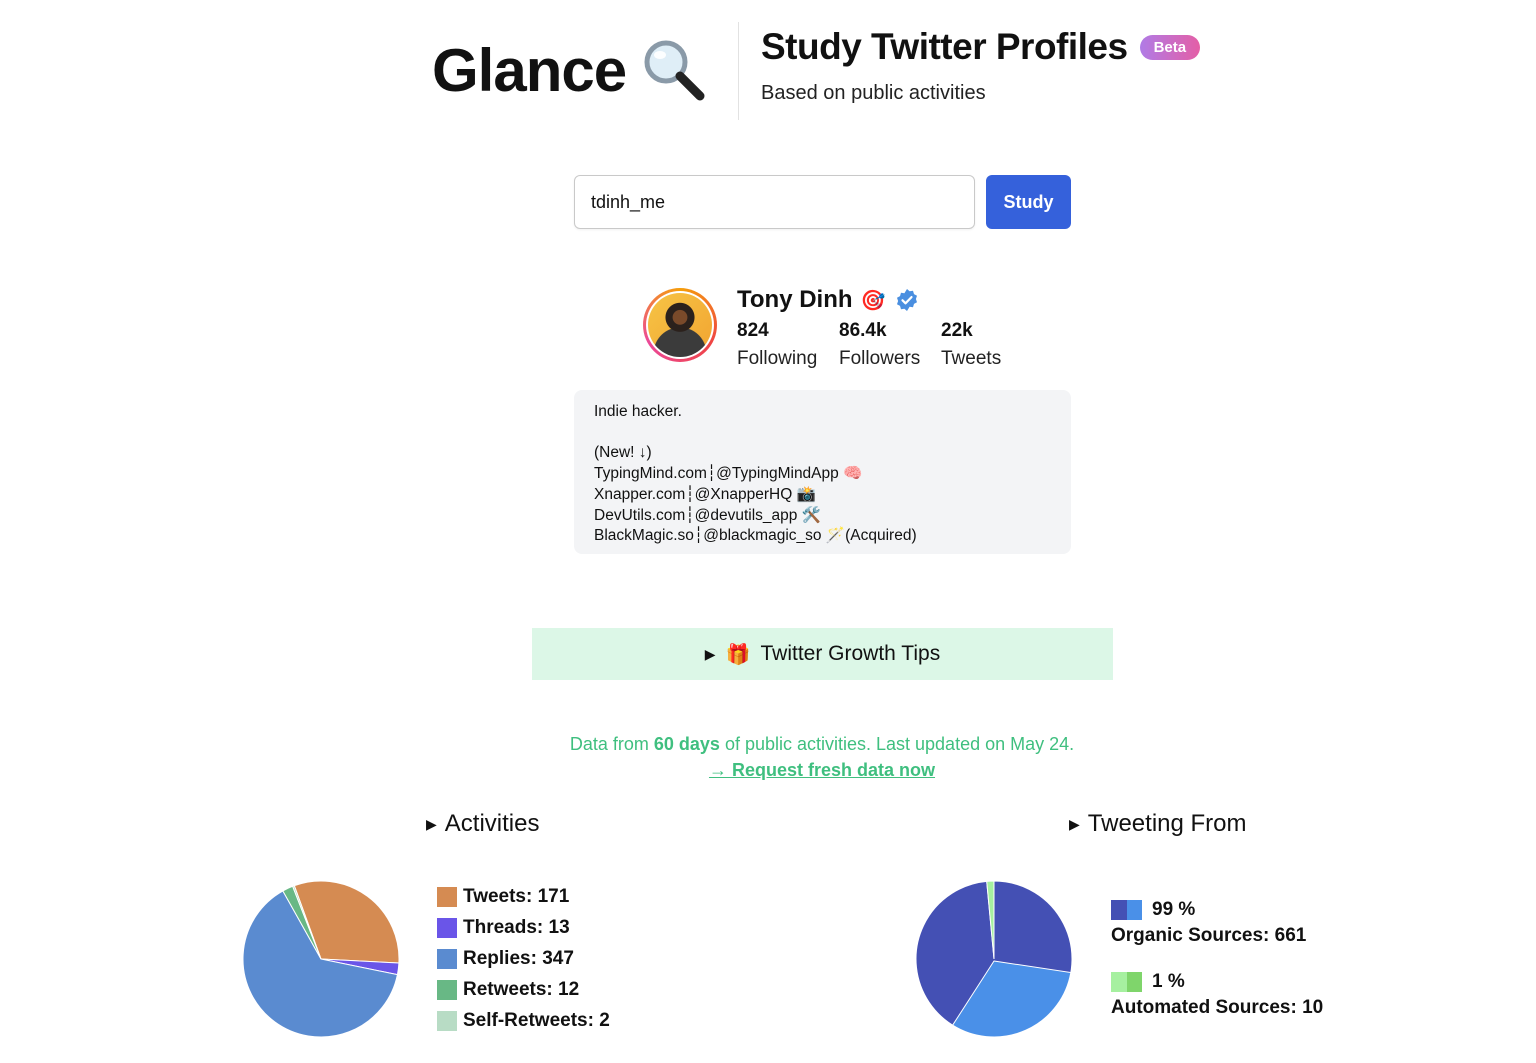 Image resolution: width=1536 pixels, height=1063 pixels. I want to click on profile-name-row: Tony Dinh 🎯, so click(828, 300).